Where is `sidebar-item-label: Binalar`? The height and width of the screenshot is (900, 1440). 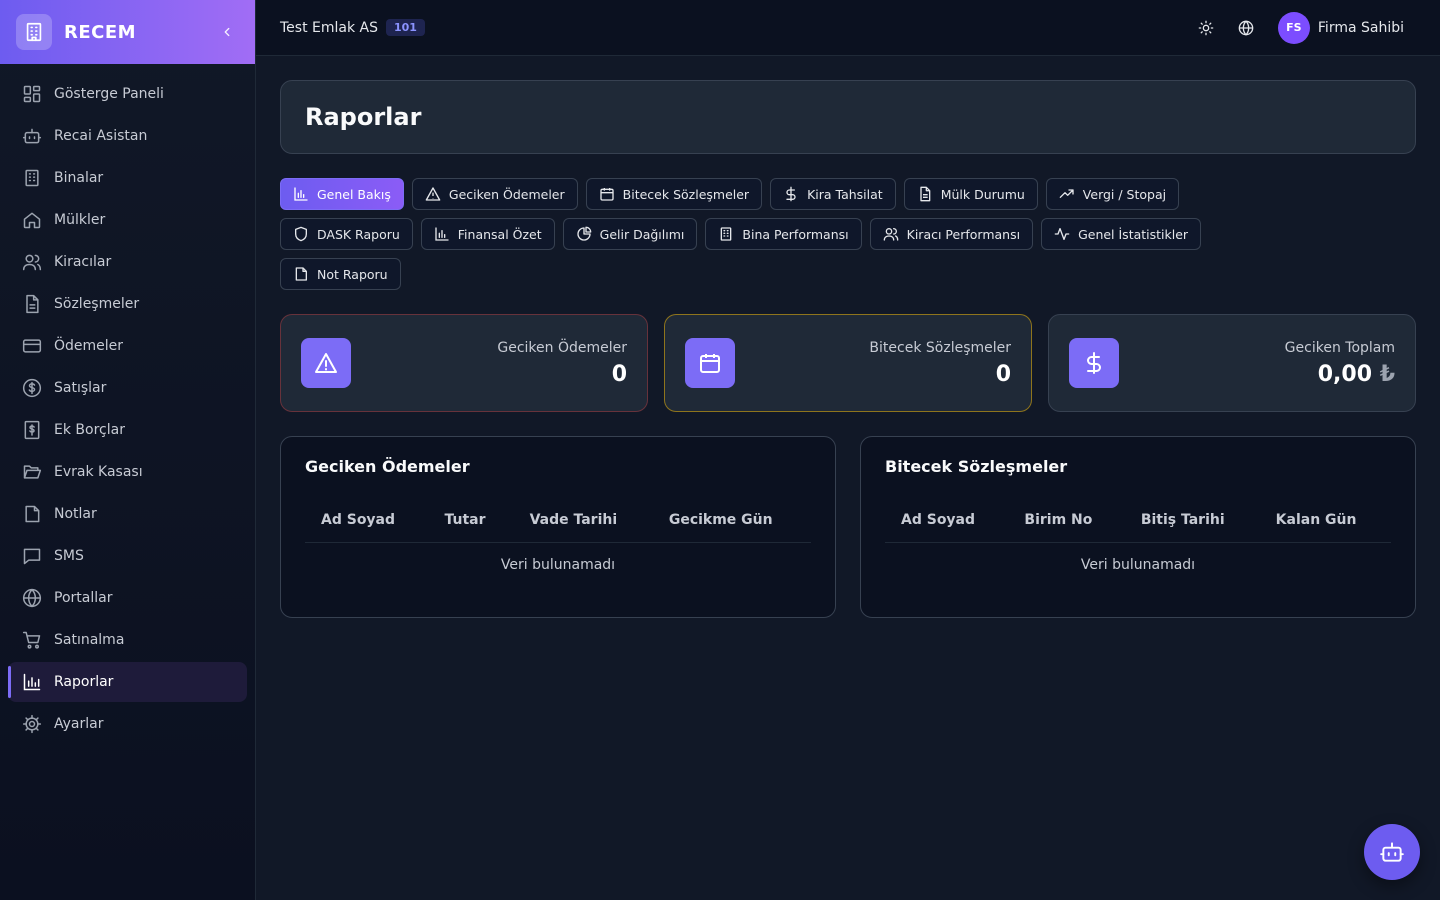 sidebar-item-label: Binalar is located at coordinates (79, 178).